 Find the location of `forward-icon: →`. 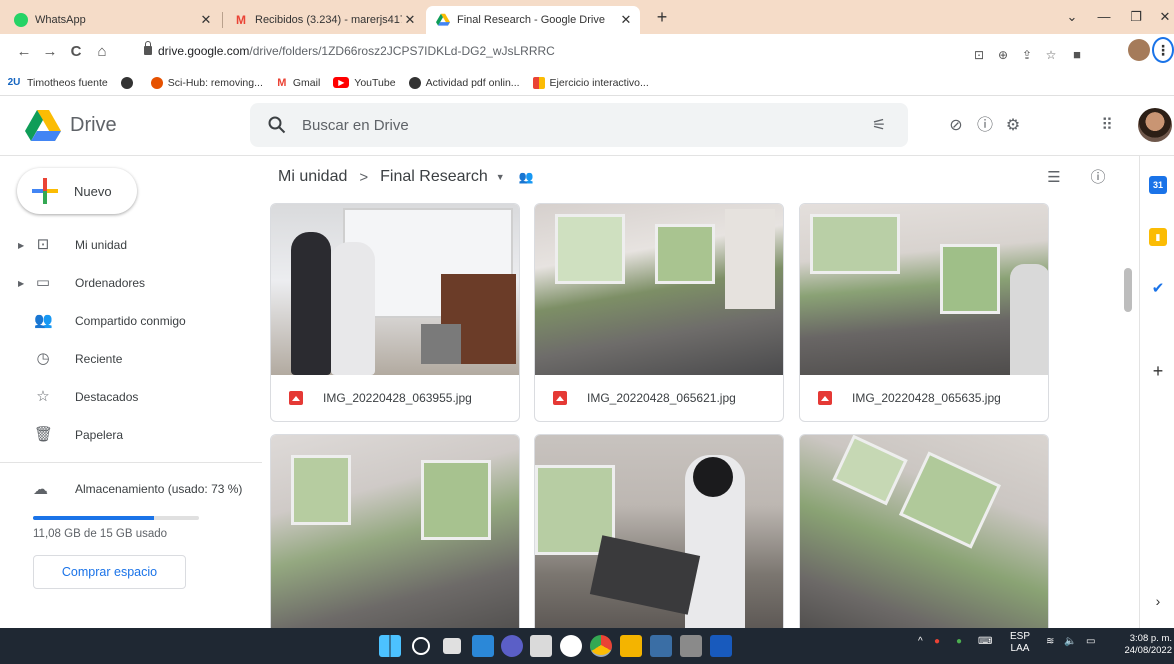

forward-icon: → is located at coordinates (50, 52).